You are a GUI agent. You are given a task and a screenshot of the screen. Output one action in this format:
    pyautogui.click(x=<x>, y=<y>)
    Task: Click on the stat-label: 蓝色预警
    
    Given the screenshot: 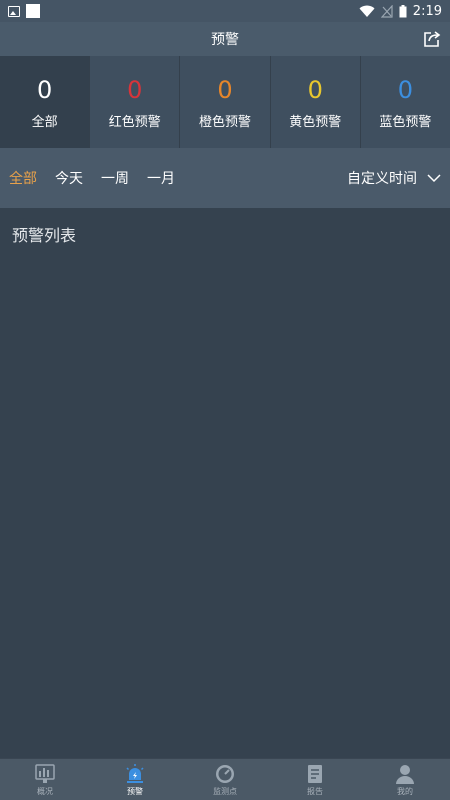 What is the action you would take?
    pyautogui.click(x=405, y=122)
    